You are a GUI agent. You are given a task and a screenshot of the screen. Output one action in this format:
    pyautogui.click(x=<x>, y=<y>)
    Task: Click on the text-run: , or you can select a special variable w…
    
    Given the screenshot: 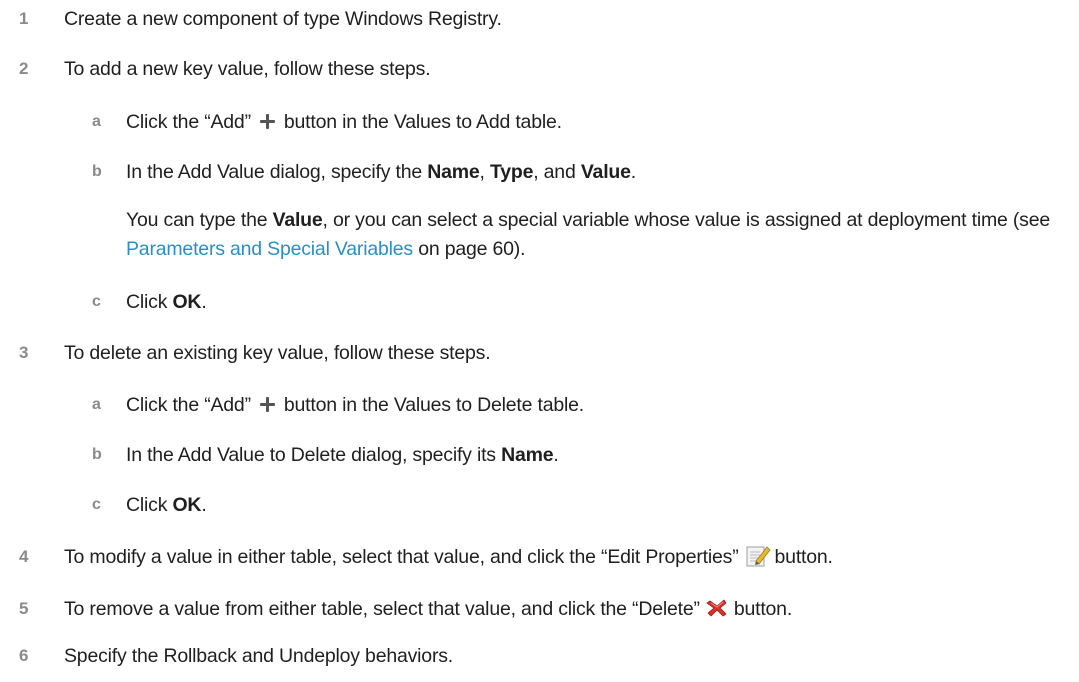 What is the action you would take?
    pyautogui.click(x=686, y=220)
    